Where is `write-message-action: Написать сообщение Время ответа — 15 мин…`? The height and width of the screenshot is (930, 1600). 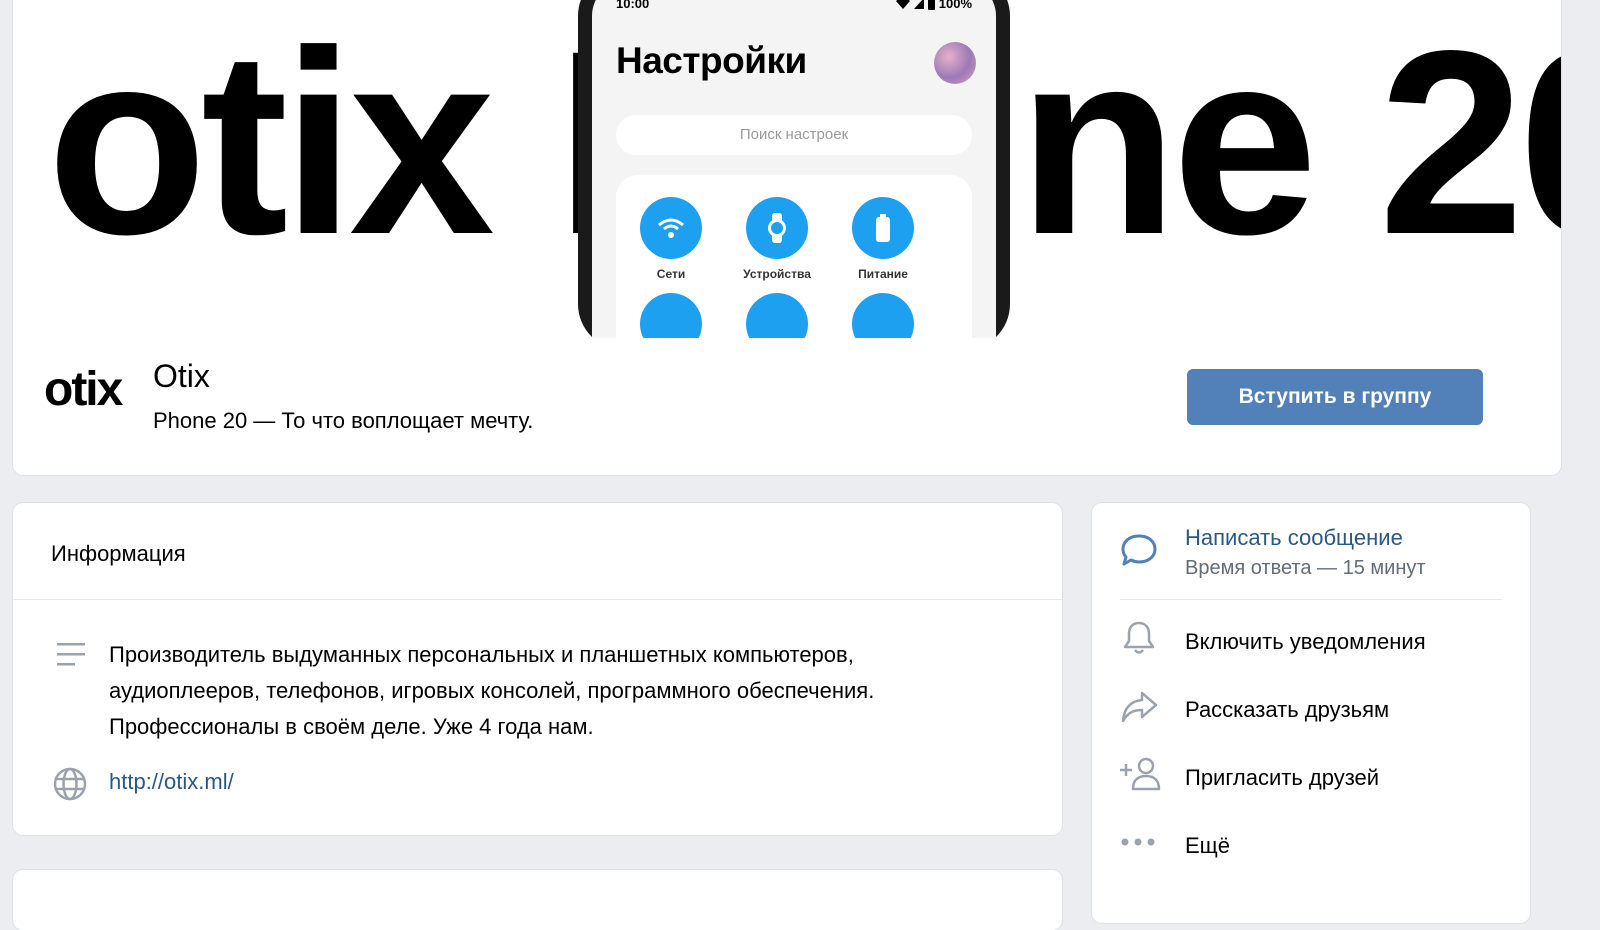
write-message-action: Написать сообщение Время ответа — 15 мин… is located at coordinates (1311, 551).